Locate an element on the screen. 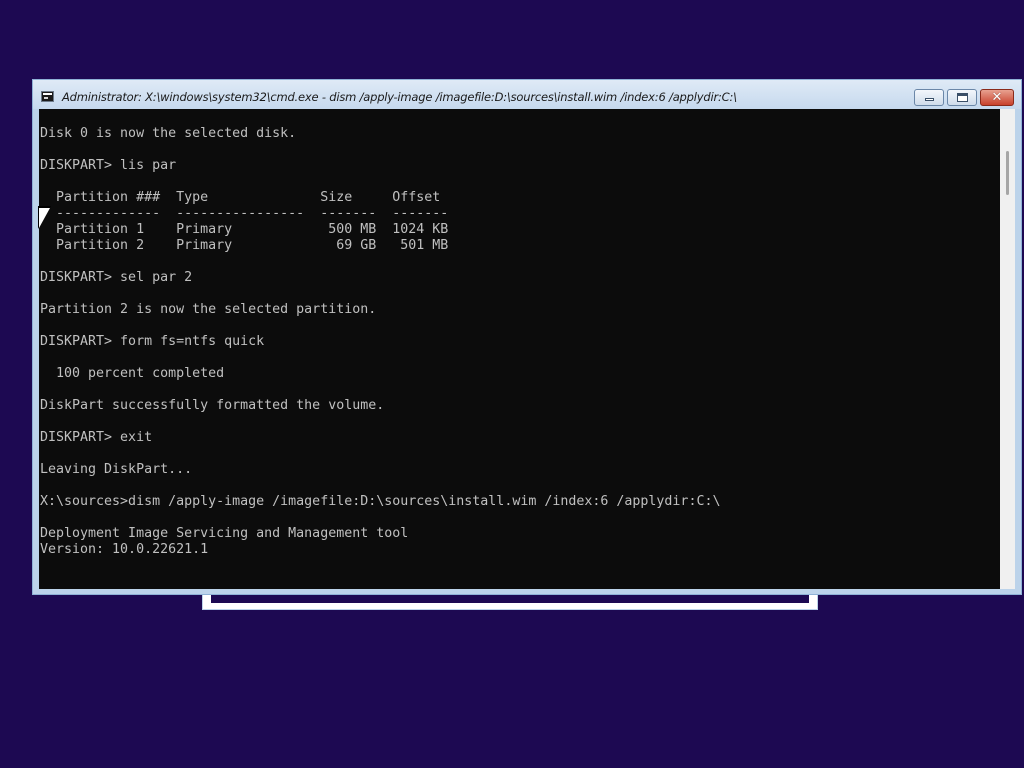  console-line: DISKPART> form fs=ntfs quick is located at coordinates (152, 341).